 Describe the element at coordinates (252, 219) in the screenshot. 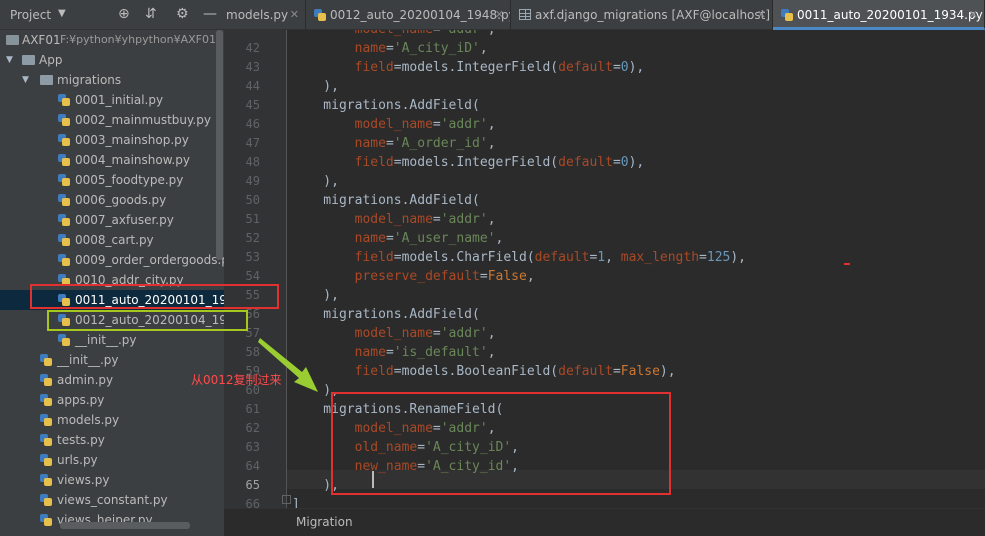

I see `line-number: 51` at that location.